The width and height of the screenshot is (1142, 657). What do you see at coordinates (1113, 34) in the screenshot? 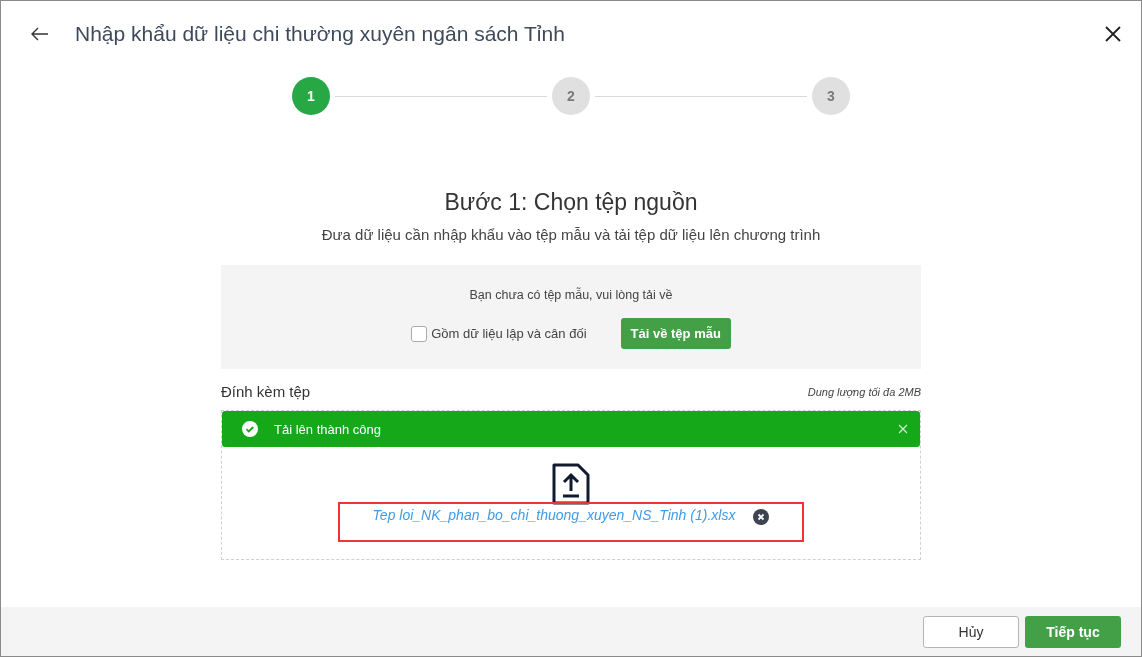
I see `close-button` at bounding box center [1113, 34].